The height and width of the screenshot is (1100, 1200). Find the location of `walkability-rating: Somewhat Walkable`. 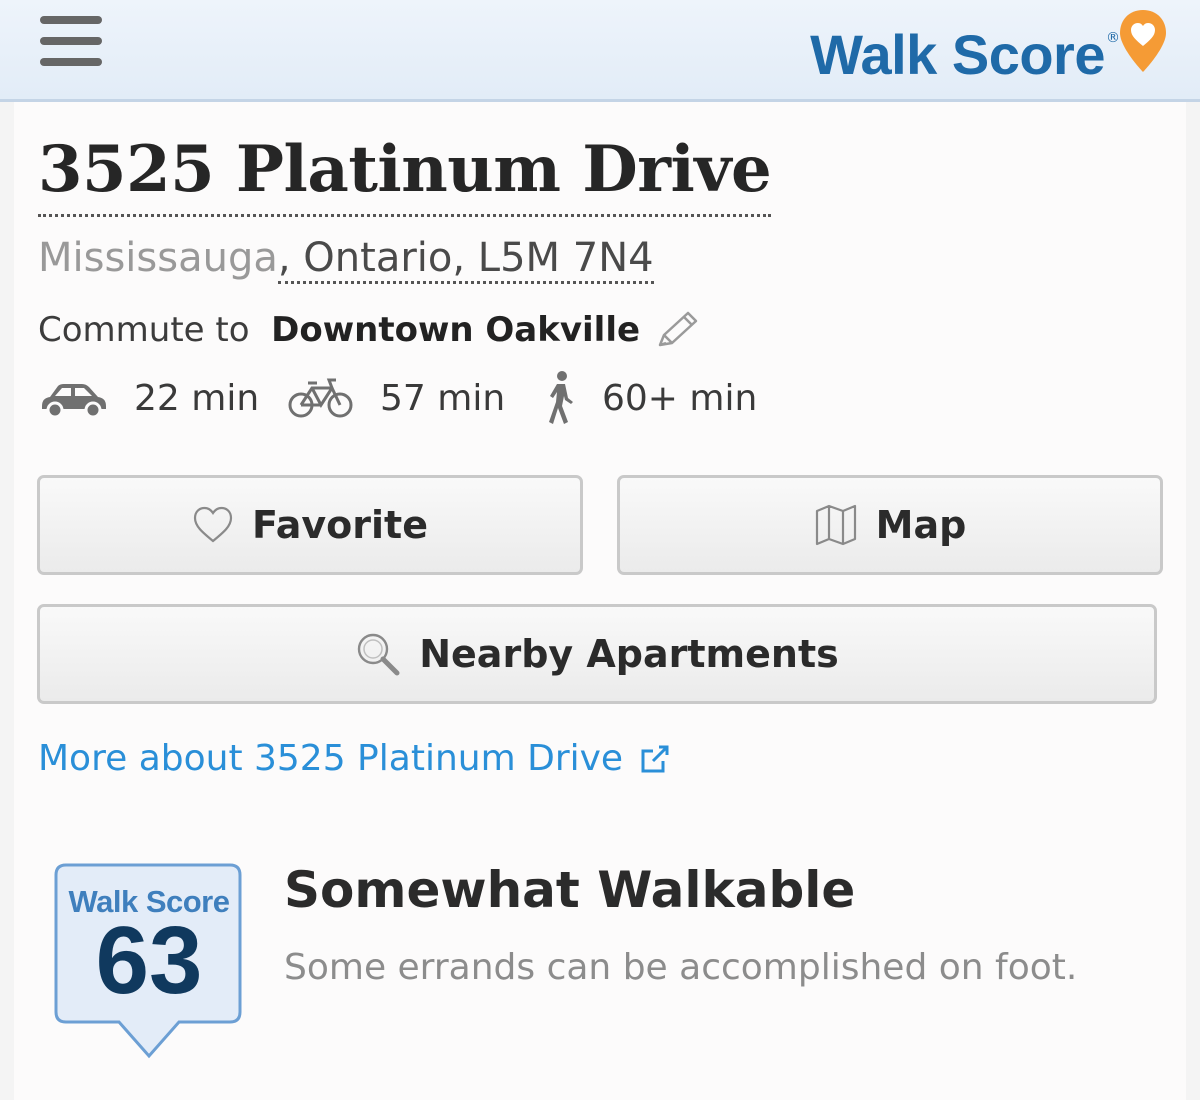

walkability-rating: Somewhat Walkable is located at coordinates (570, 890).